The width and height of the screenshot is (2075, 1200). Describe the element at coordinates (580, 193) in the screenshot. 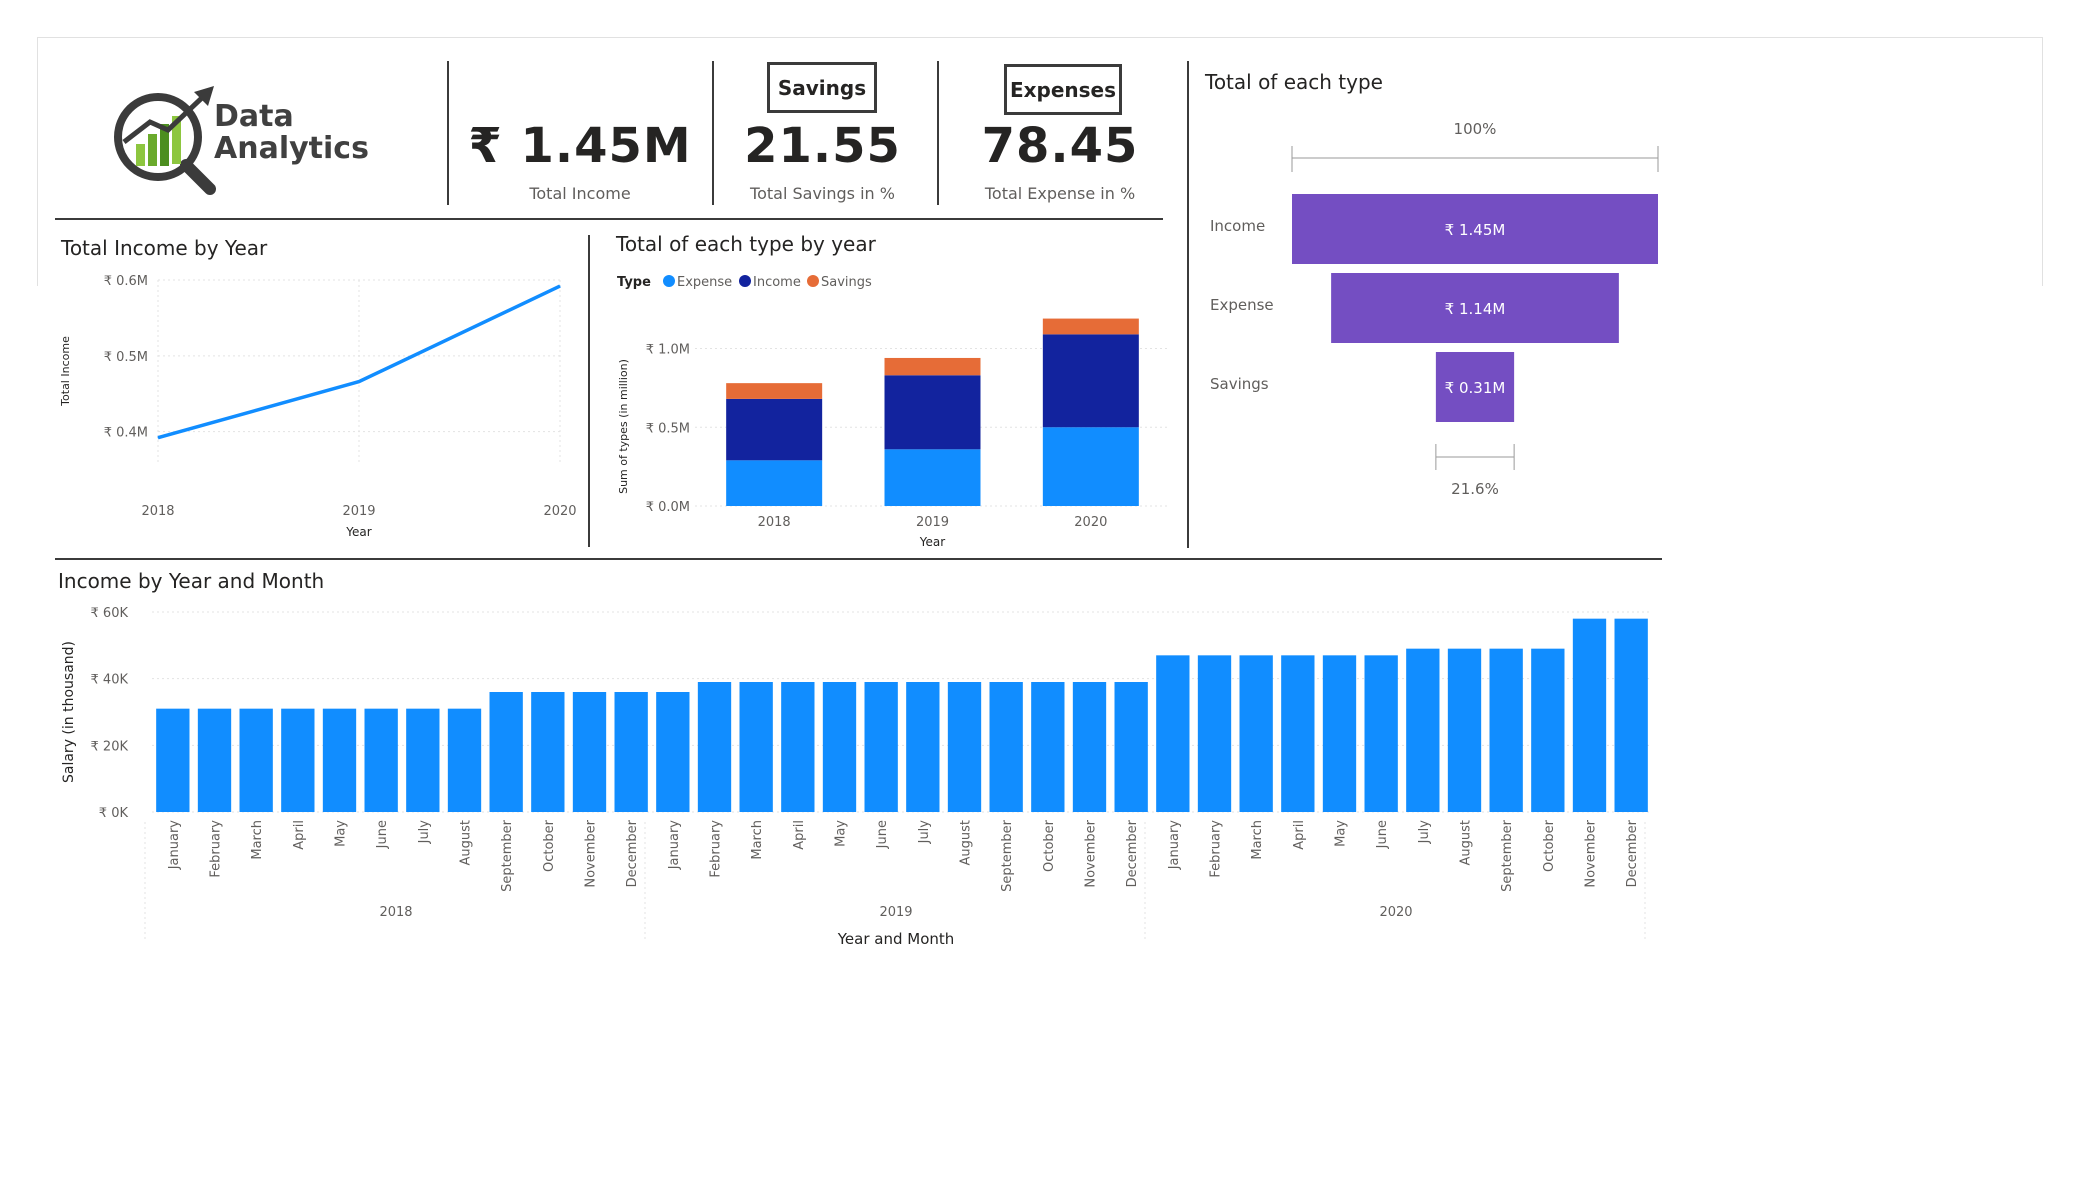

I see `kpi-total-income-label: Total Income` at that location.